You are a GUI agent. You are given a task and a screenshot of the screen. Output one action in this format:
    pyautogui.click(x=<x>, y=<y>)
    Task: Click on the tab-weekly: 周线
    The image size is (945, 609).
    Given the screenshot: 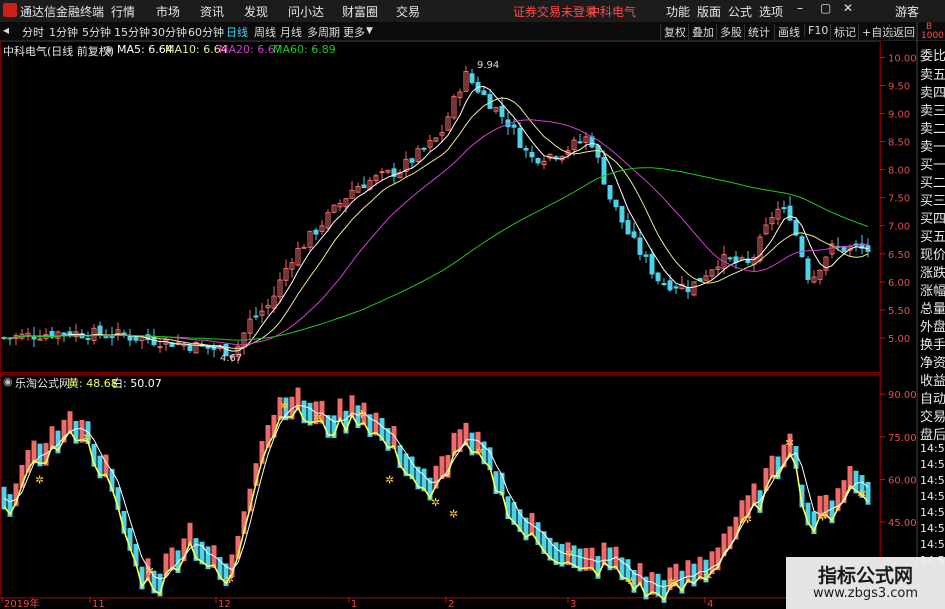 What is the action you would take?
    pyautogui.click(x=265, y=32)
    